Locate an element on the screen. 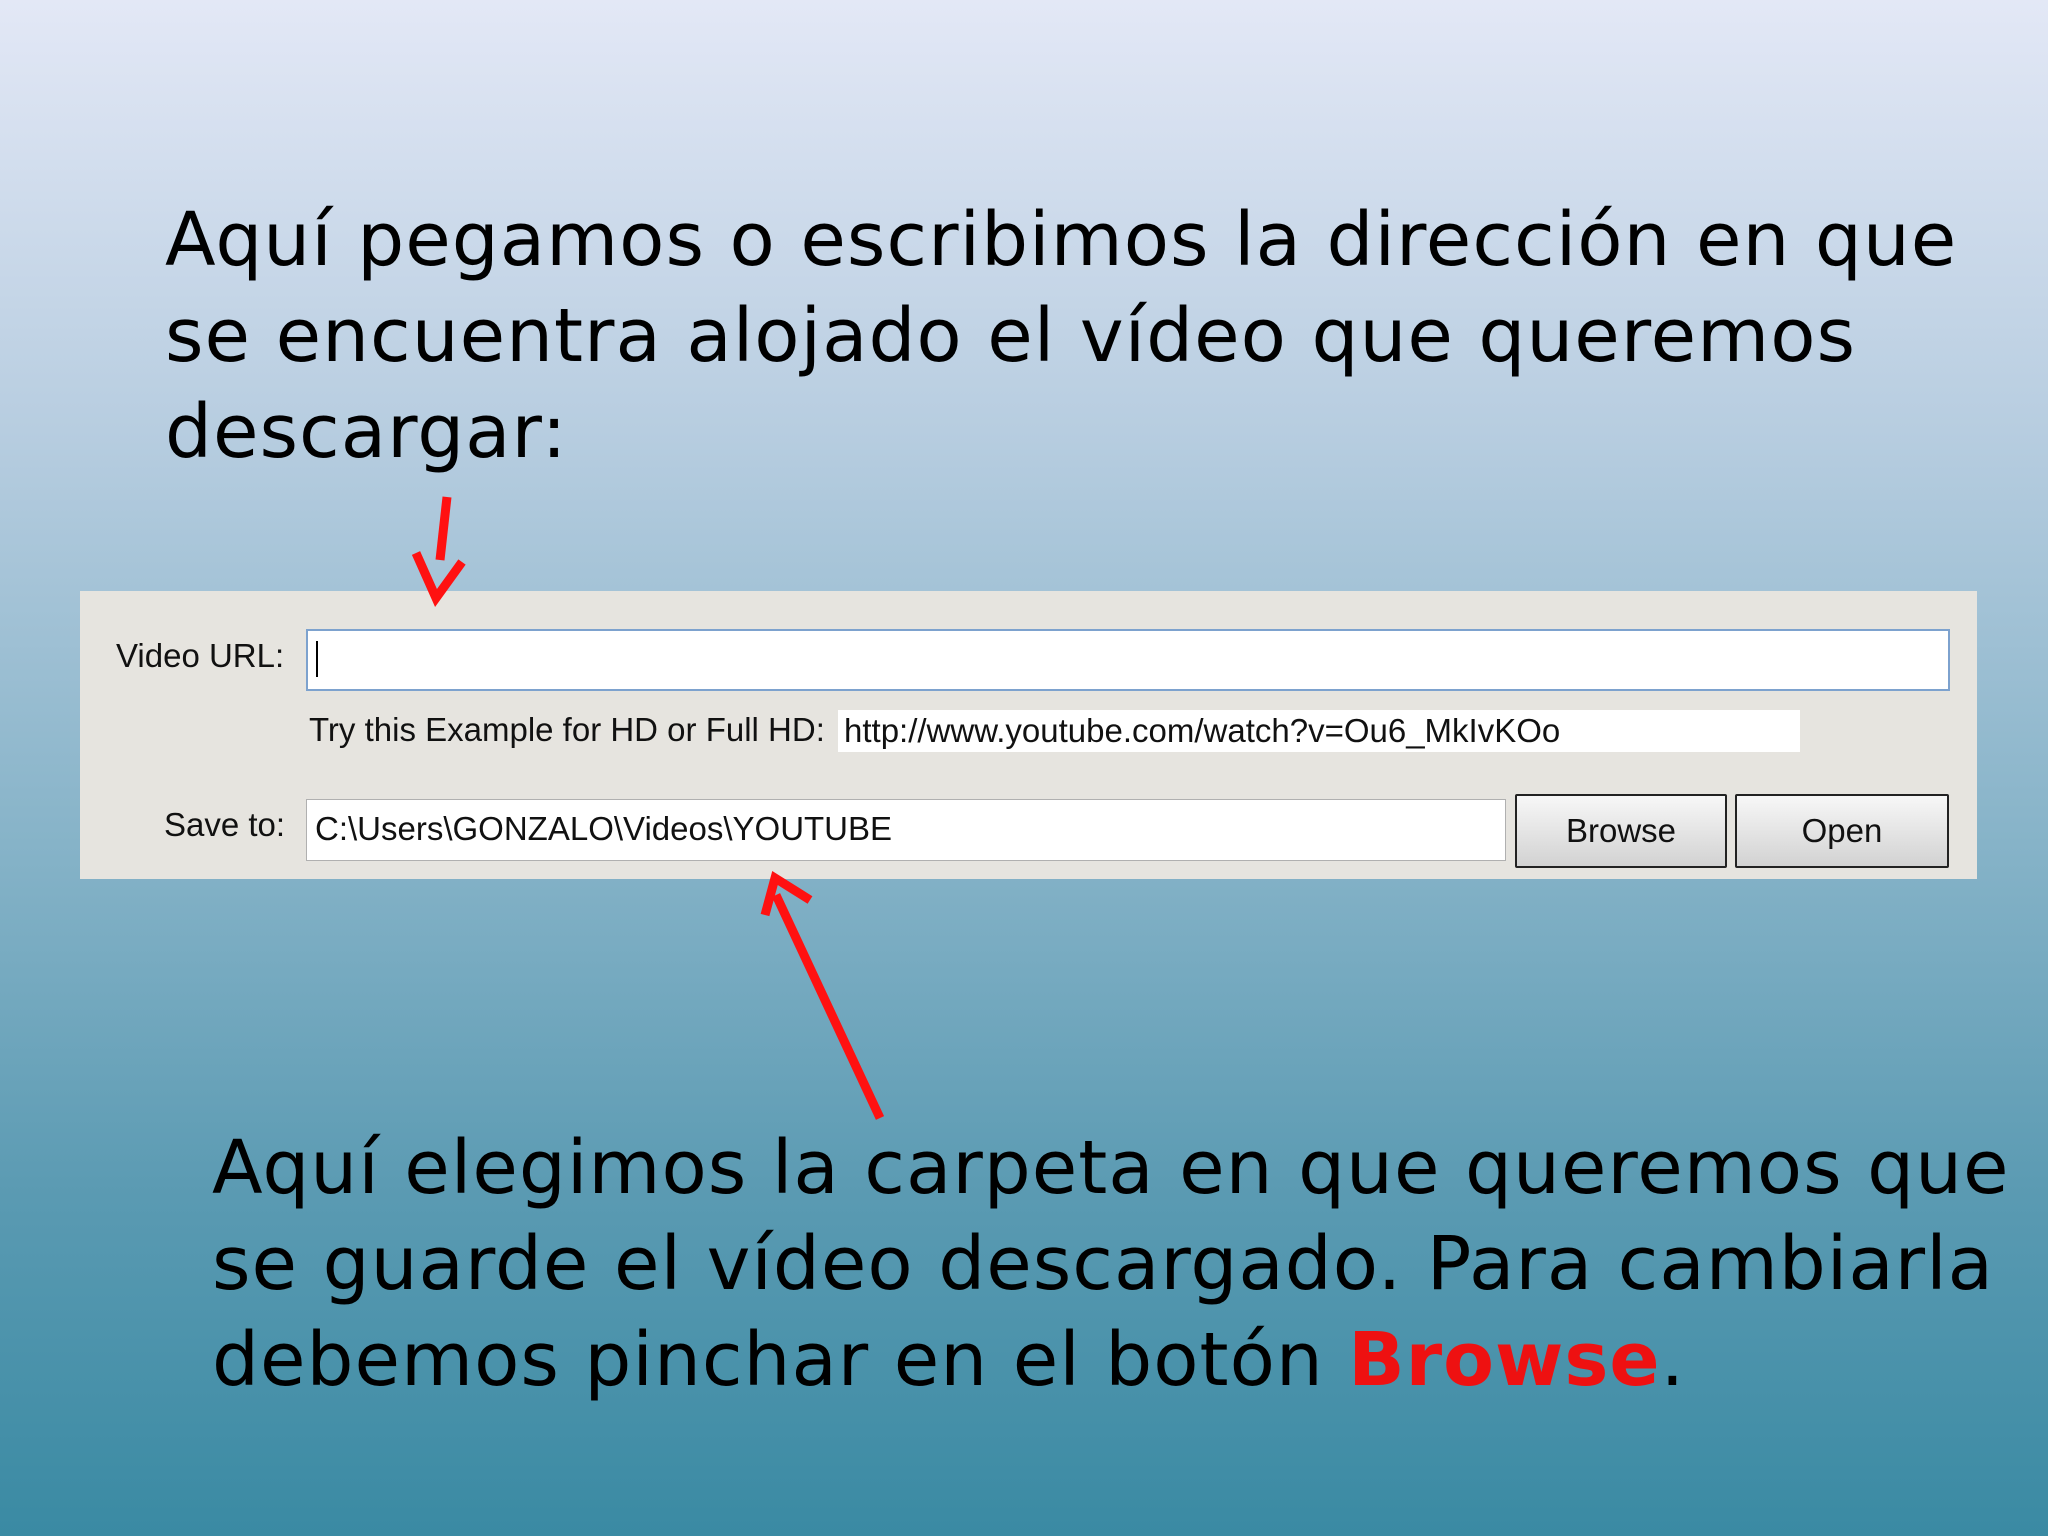  browse-button: Browse is located at coordinates (1621, 831).